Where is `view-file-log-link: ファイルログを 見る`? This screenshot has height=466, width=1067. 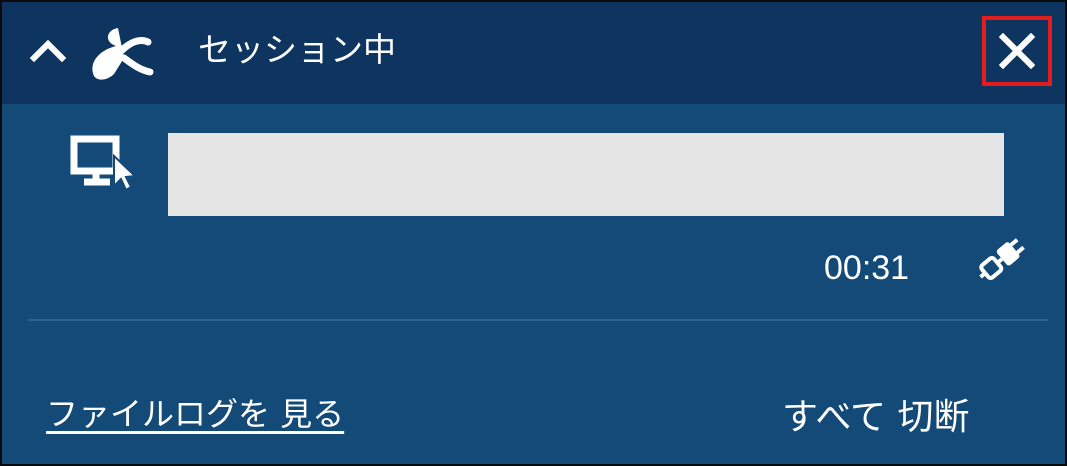 view-file-log-link: ファイルログを 見る is located at coordinates (195, 414).